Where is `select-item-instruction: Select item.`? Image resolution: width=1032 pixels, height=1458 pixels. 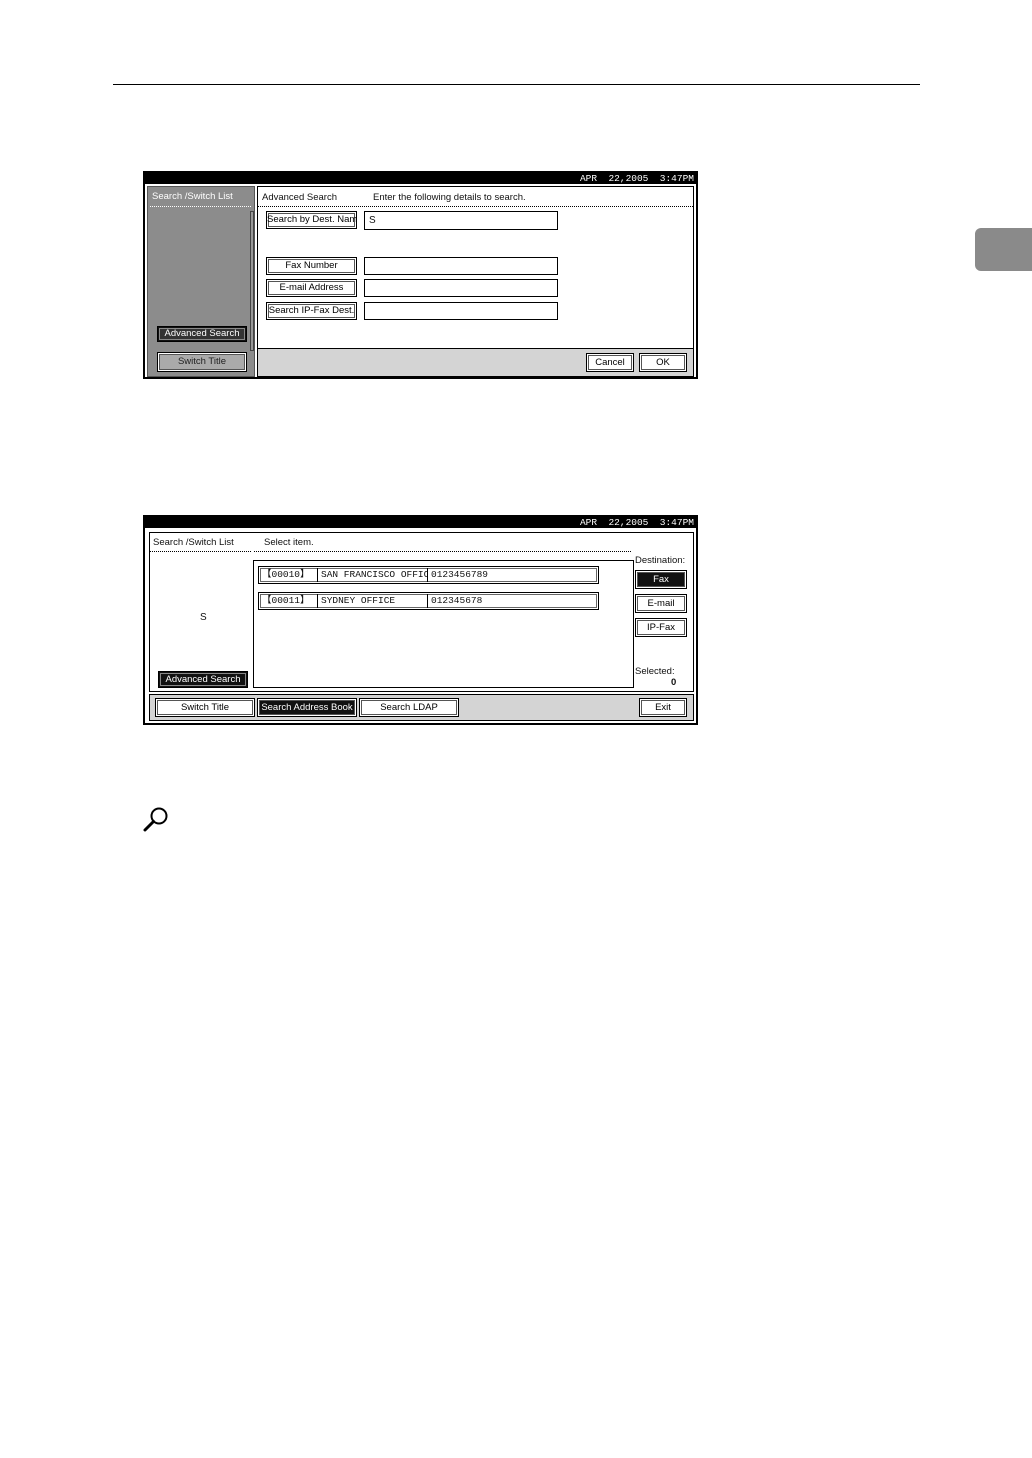
select-item-instruction: Select item. is located at coordinates (289, 542).